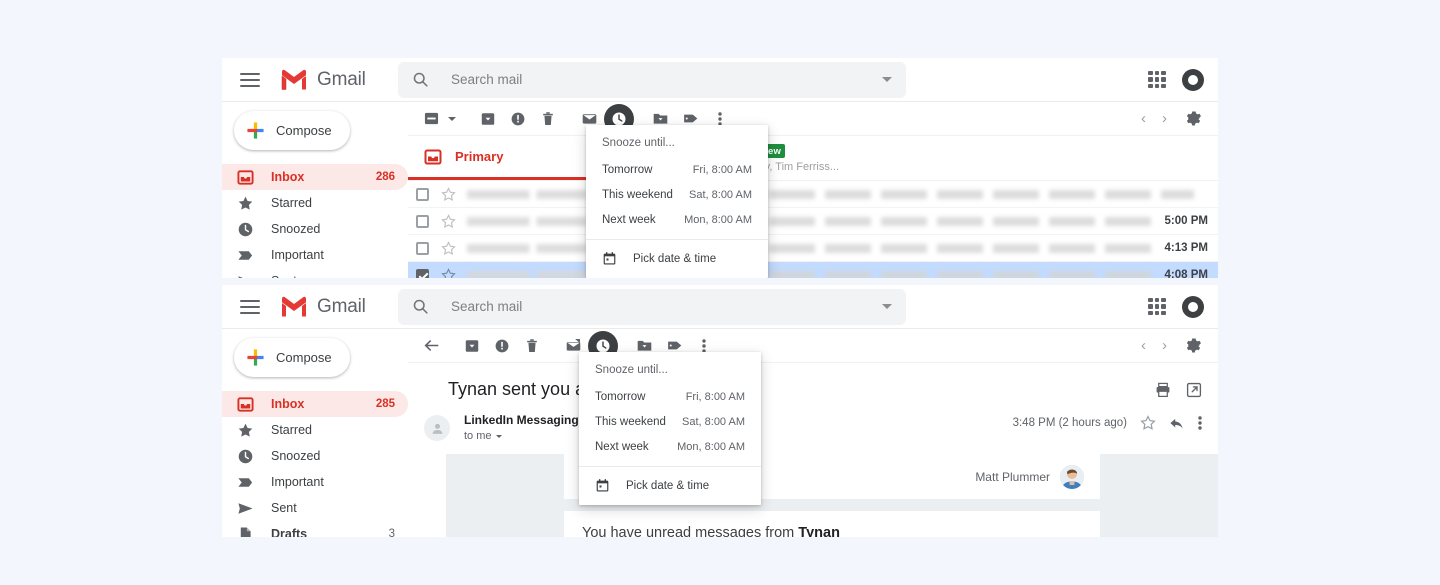 Image resolution: width=1440 pixels, height=585 pixels. I want to click on sender-name: LinkedIn Messaging, so click(521, 420).